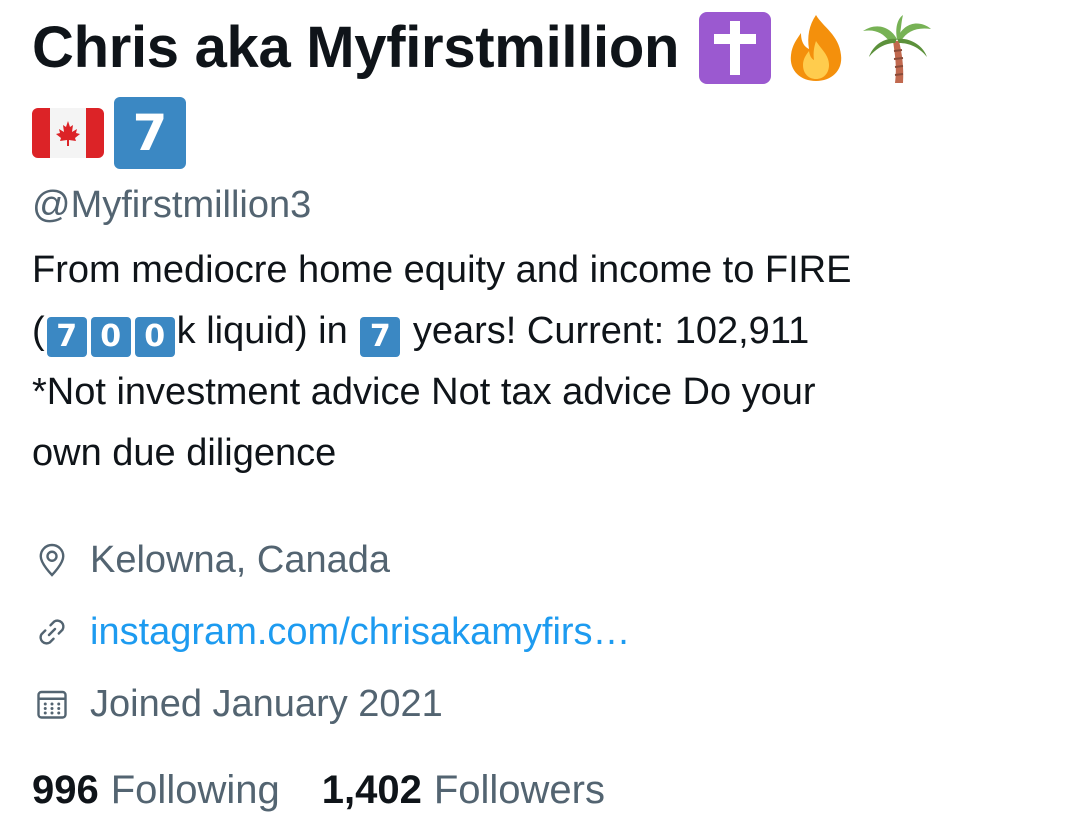 The image size is (1078, 828). I want to click on link-icon, so click(52, 632).